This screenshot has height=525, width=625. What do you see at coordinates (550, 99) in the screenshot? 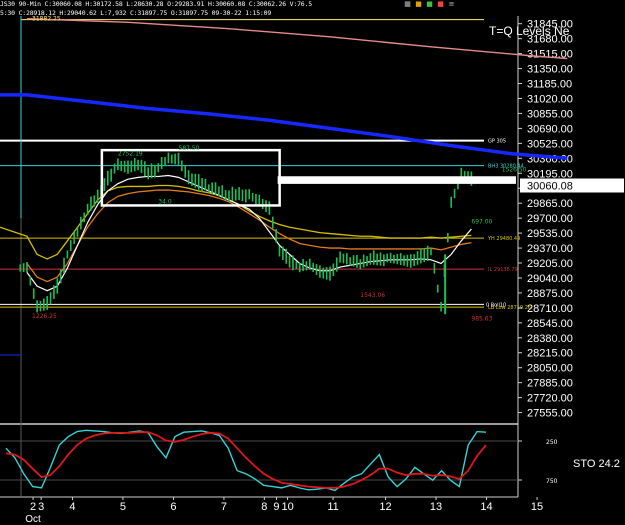
I see `y-tick-label: 31020.00` at bounding box center [550, 99].